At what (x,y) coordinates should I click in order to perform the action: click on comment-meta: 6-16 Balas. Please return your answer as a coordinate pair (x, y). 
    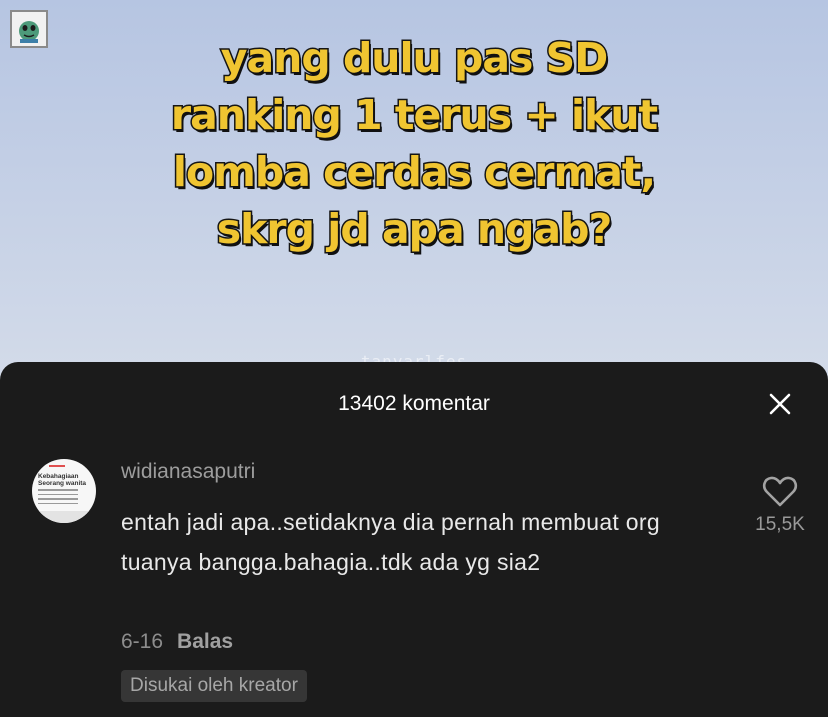
    Looking at the image, I should click on (177, 642).